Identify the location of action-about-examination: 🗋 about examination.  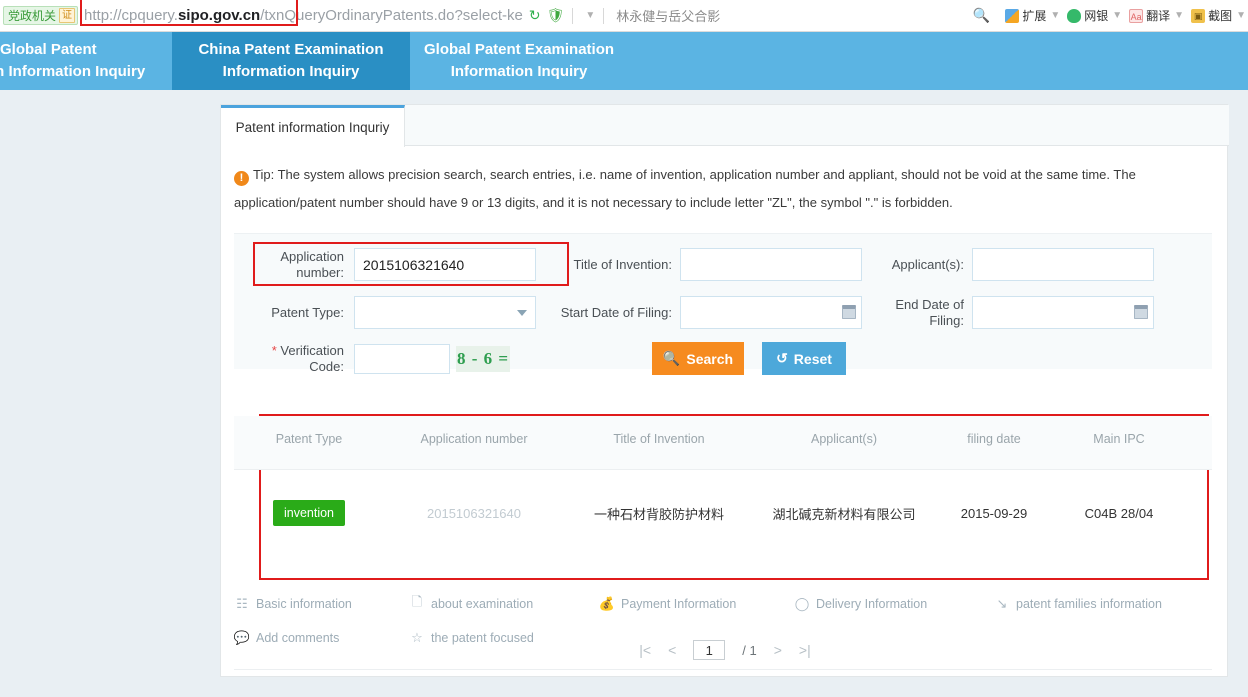
(504, 603).